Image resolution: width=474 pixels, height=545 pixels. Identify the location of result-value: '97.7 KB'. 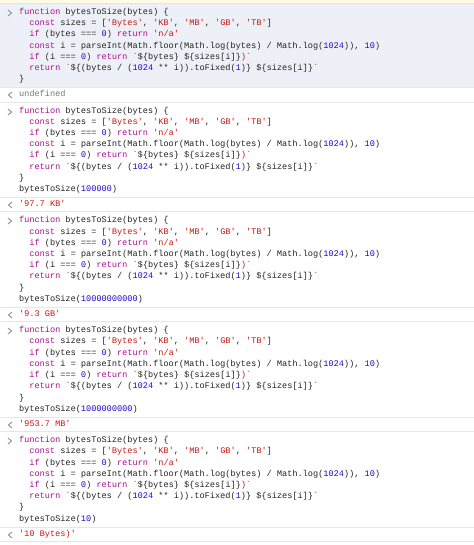
(42, 204).